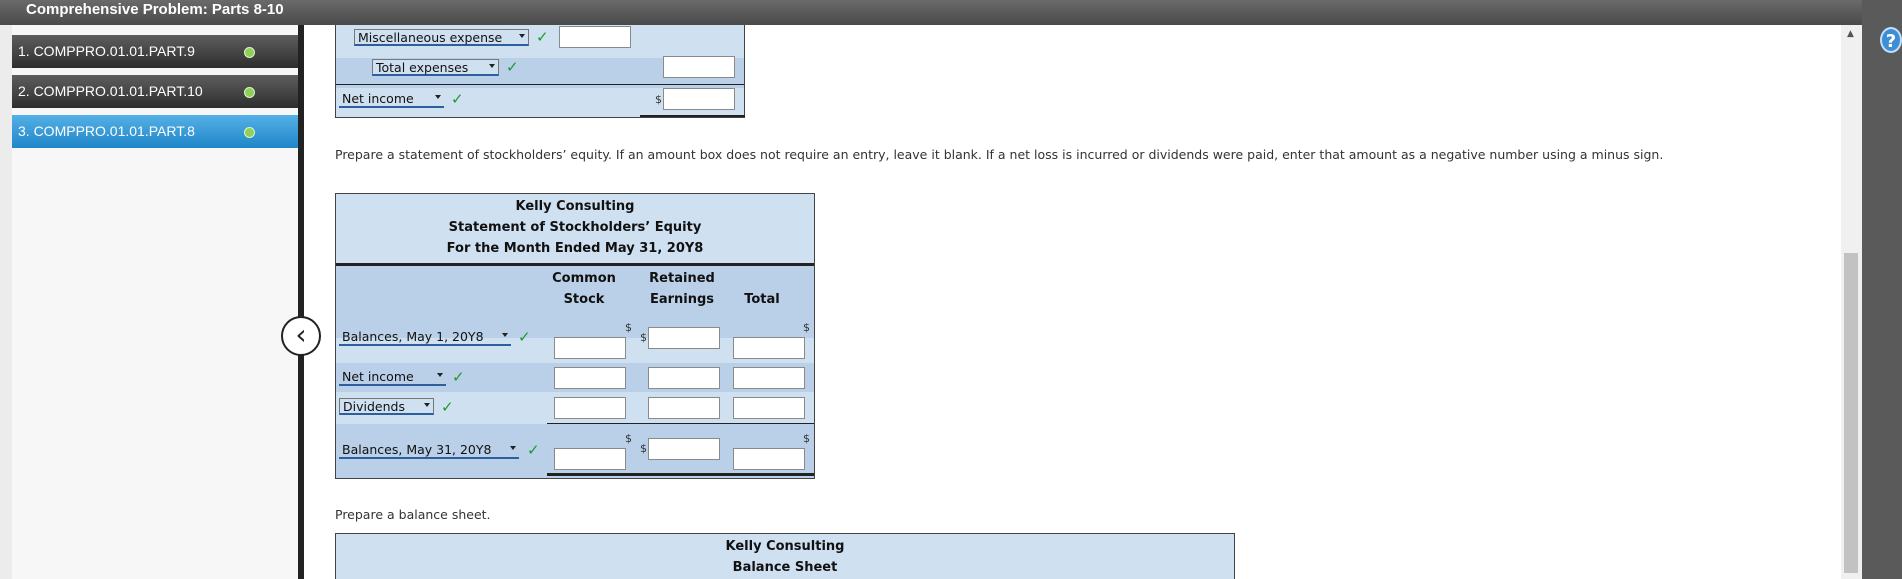 The image size is (1902, 579). Describe the element at coordinates (584, 299) in the screenshot. I see `col-stock-label: Stock` at that location.